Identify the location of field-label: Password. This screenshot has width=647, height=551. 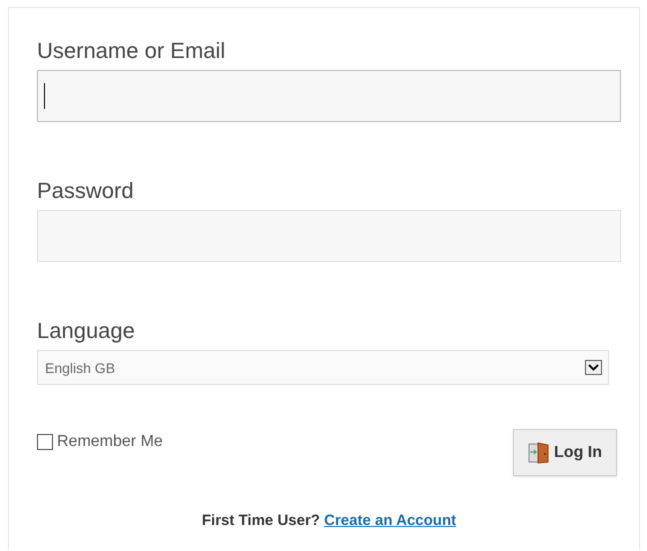
(85, 191).